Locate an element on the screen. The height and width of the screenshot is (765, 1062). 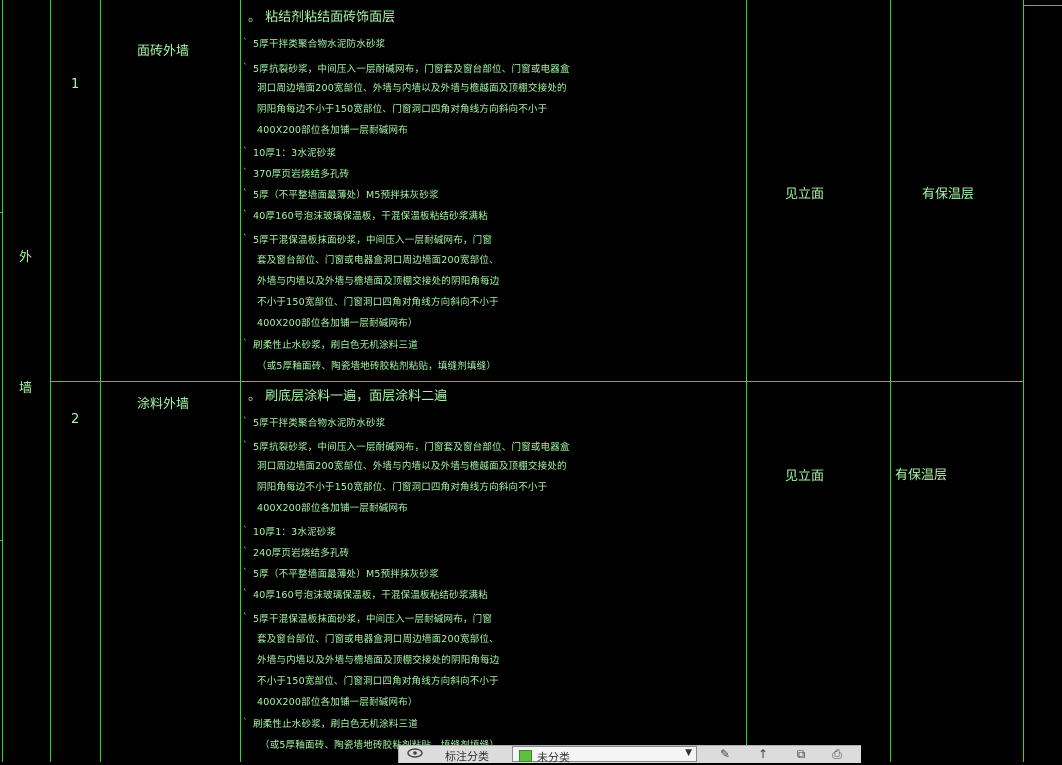
row-2-line: 400X200部位各加铺一层耐碱网布） is located at coordinates (337, 702).